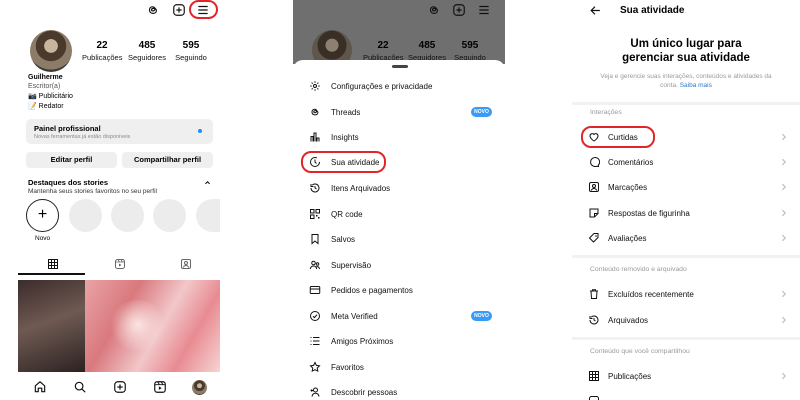 This screenshot has width=800, height=400. I want to click on menu-item-label: Salvos, so click(343, 239).